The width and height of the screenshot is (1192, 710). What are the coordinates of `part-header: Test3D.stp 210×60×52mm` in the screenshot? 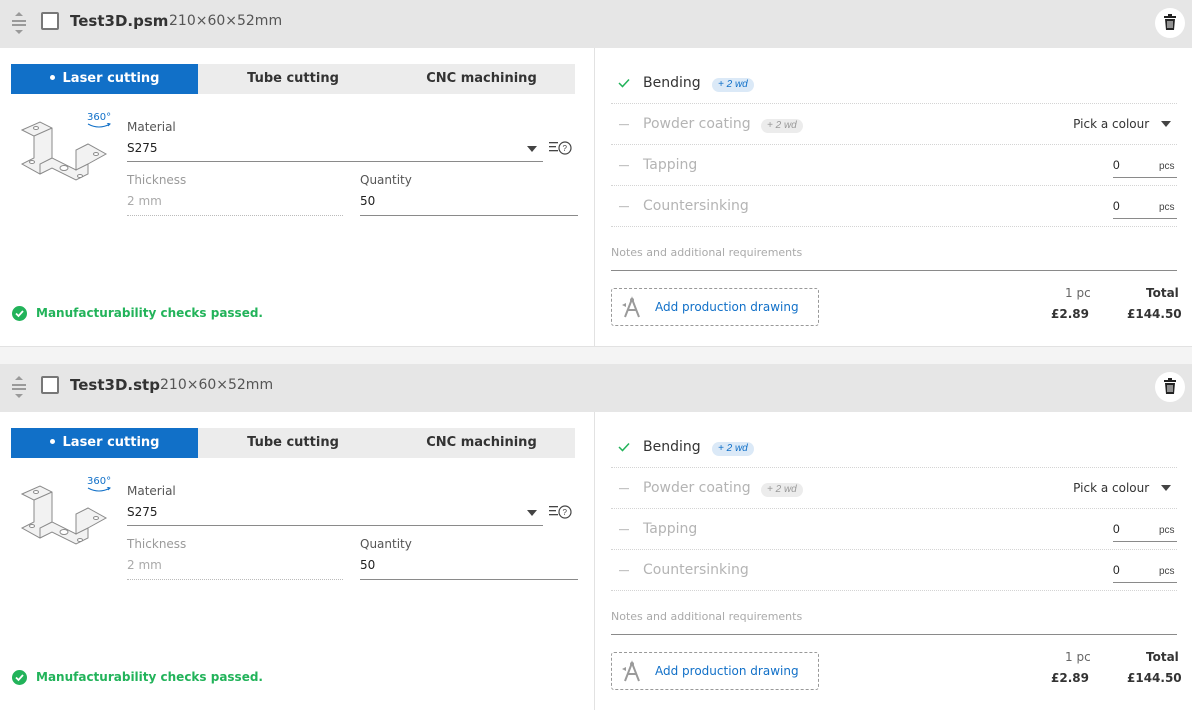 It's located at (596, 388).